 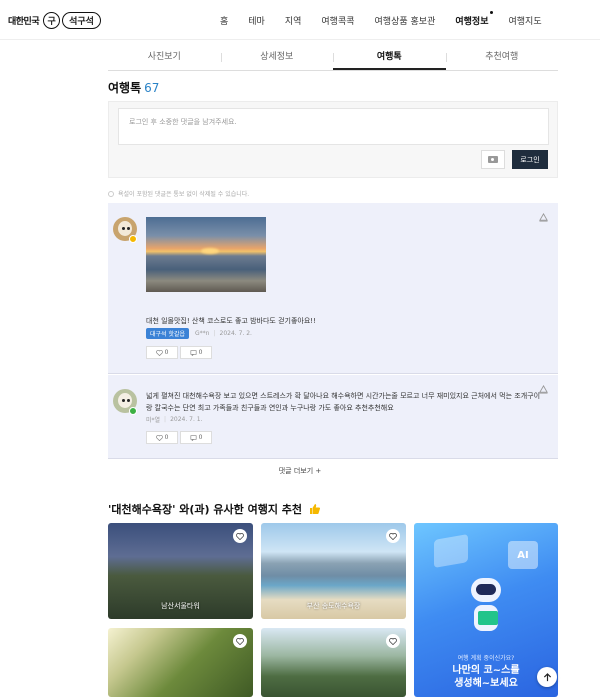 What do you see at coordinates (389, 57) in the screenshot?
I see `tab-travel-talk: 여행톡` at bounding box center [389, 57].